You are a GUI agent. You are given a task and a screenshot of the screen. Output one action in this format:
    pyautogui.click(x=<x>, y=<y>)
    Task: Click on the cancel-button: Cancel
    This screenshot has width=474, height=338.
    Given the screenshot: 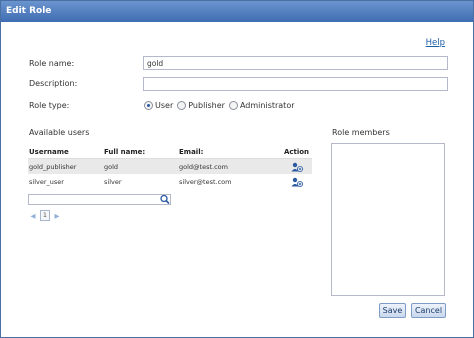 What is the action you would take?
    pyautogui.click(x=428, y=310)
    